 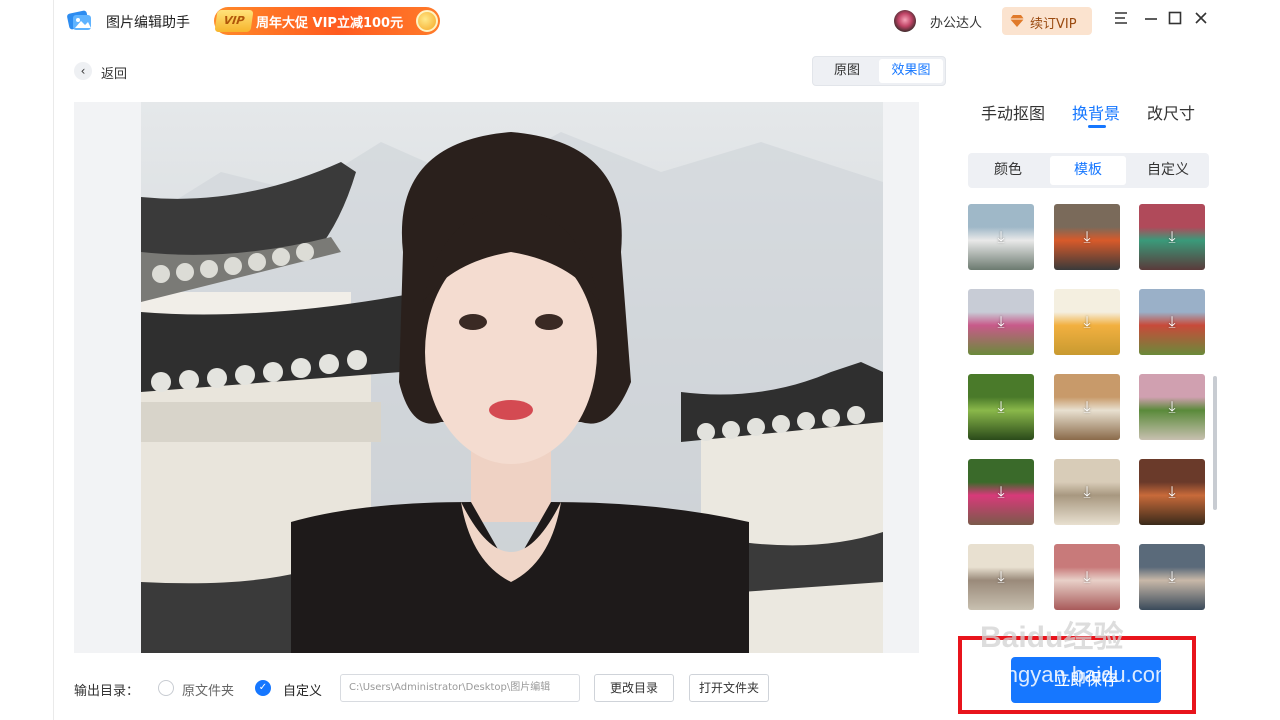 I want to click on tab-resize: 改尺寸, so click(x=1171, y=112).